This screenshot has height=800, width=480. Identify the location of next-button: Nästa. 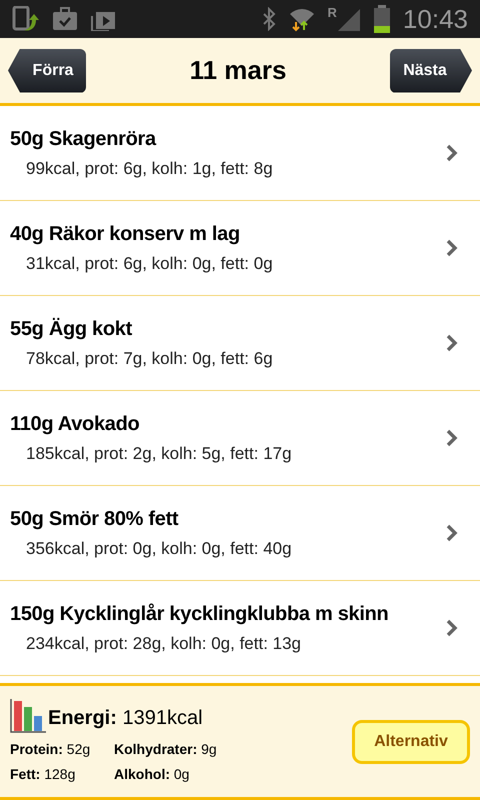
(431, 70).